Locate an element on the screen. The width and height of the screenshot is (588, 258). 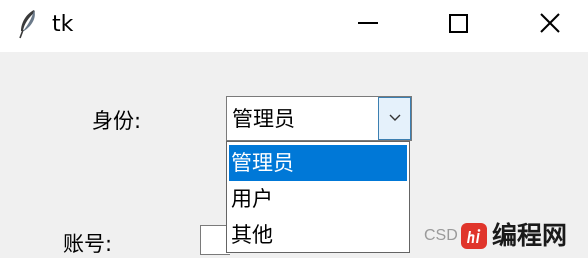
watermark-prefix: CSD is located at coordinates (441, 235).